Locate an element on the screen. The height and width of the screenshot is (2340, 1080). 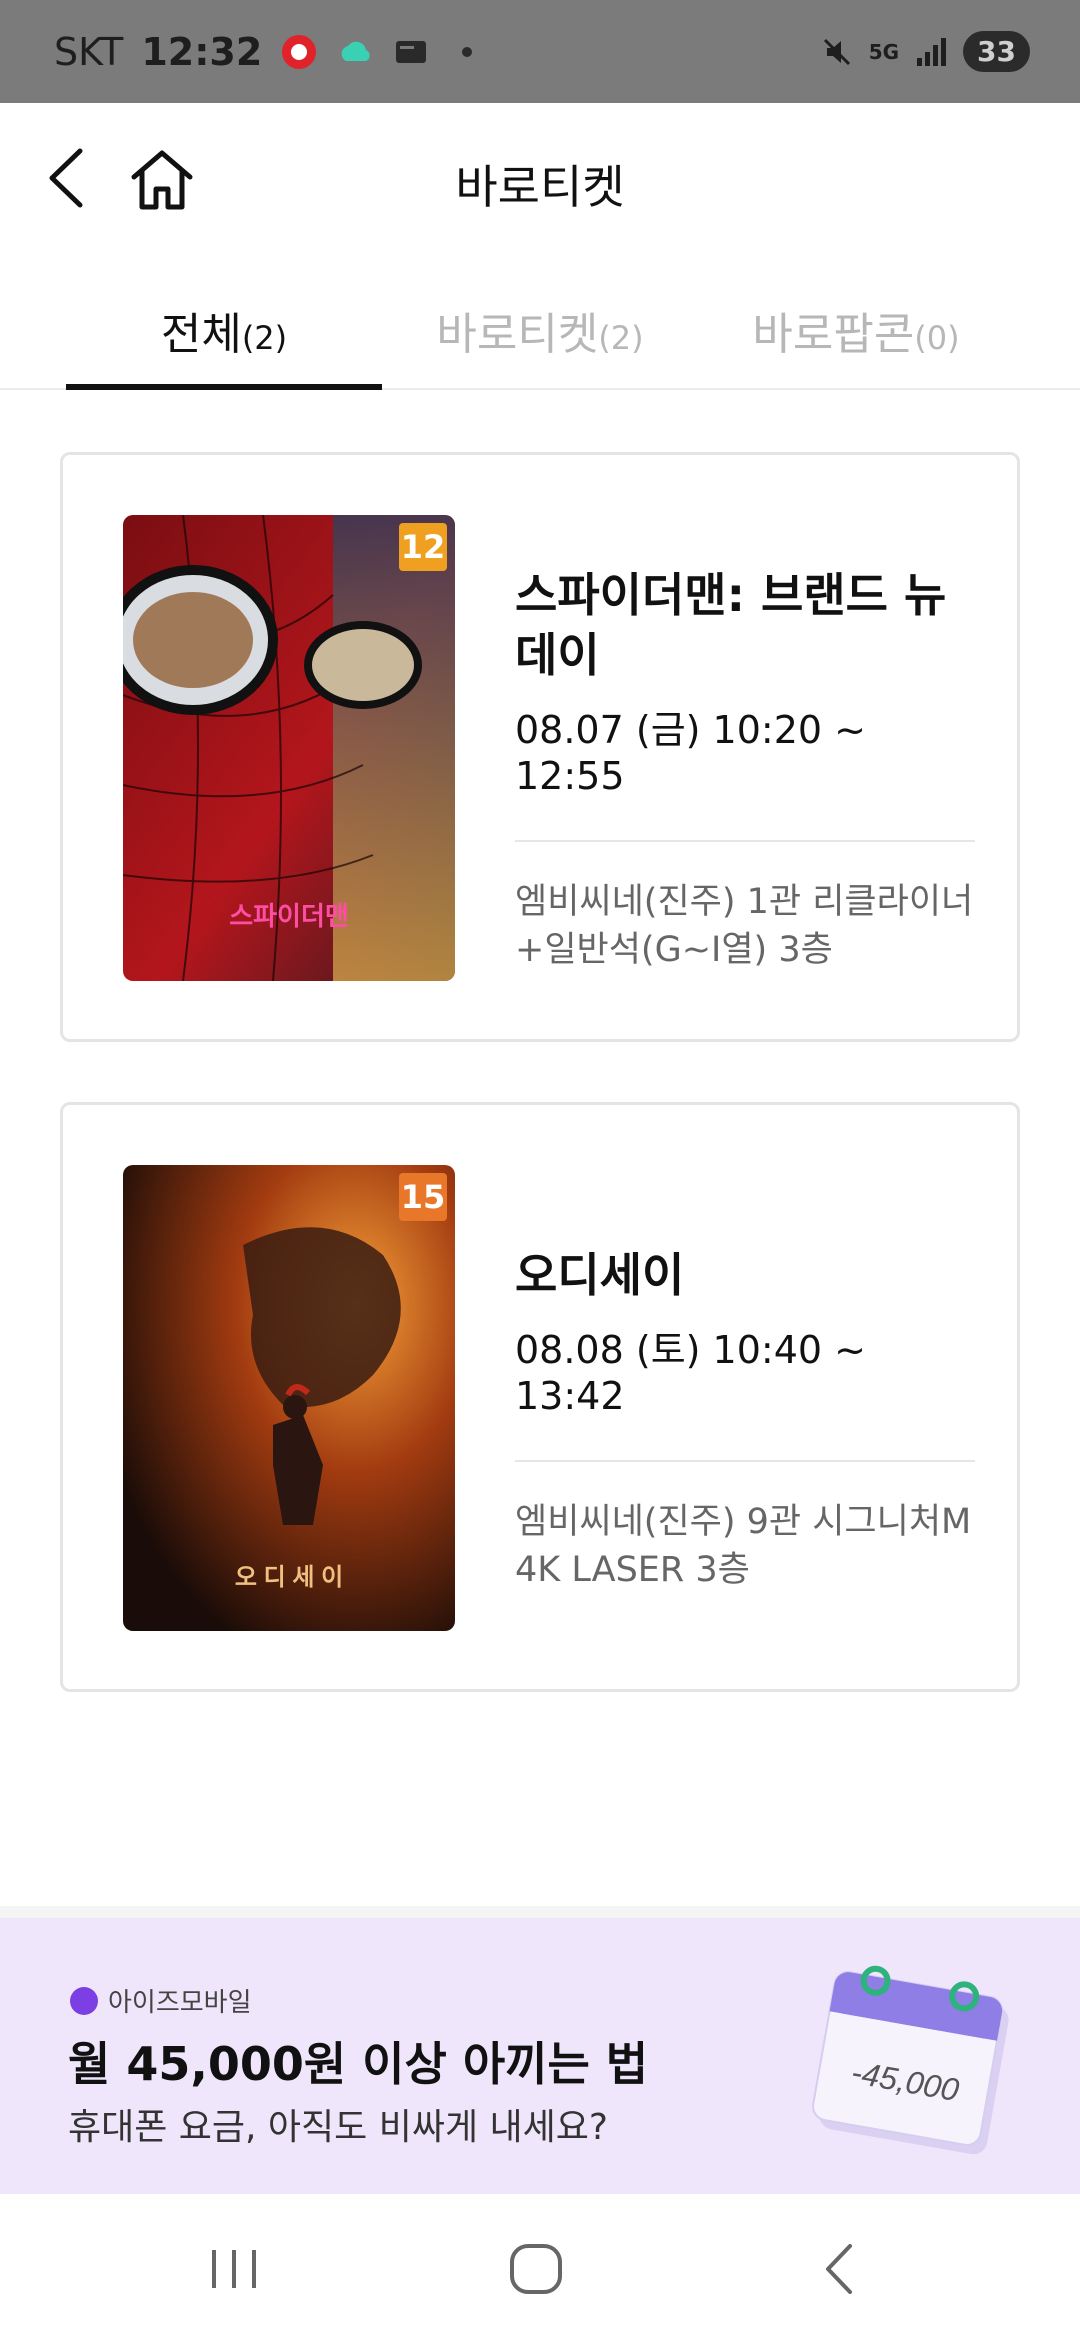
system-navigation-bar is located at coordinates (540, 2267).